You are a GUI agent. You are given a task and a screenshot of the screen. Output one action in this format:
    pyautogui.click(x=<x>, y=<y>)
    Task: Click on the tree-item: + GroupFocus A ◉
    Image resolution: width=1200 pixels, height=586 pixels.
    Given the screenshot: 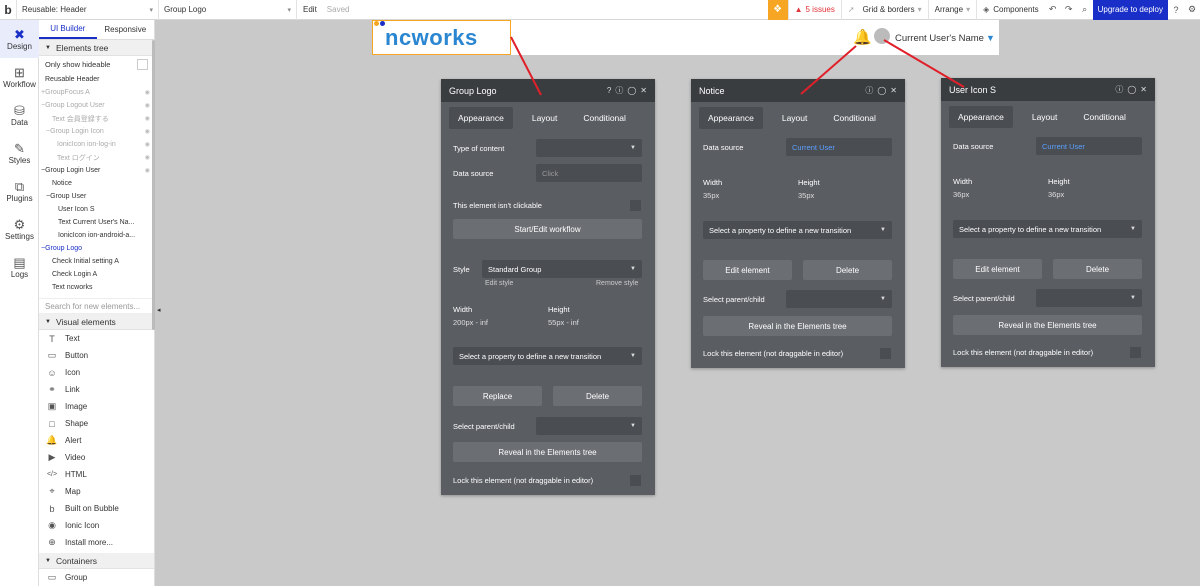 What is the action you would take?
    pyautogui.click(x=96, y=92)
    